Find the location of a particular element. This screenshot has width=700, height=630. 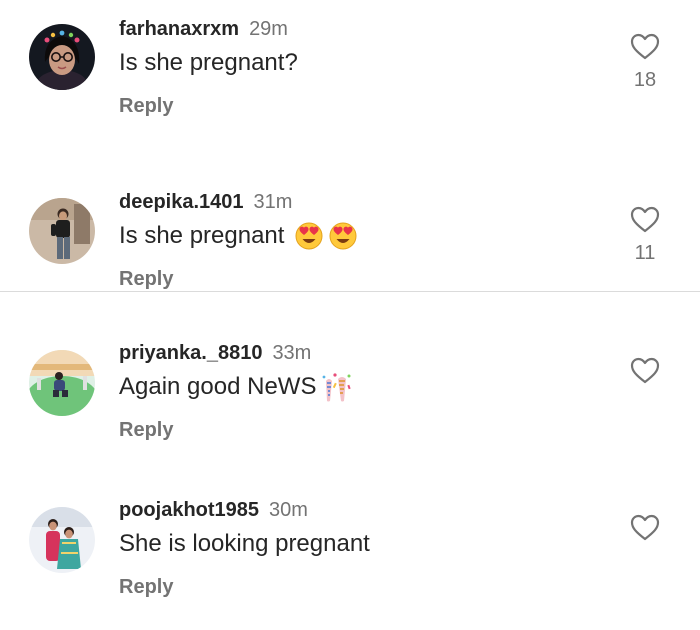

comment-text-body: She is looking pregnant is located at coordinates (244, 543).